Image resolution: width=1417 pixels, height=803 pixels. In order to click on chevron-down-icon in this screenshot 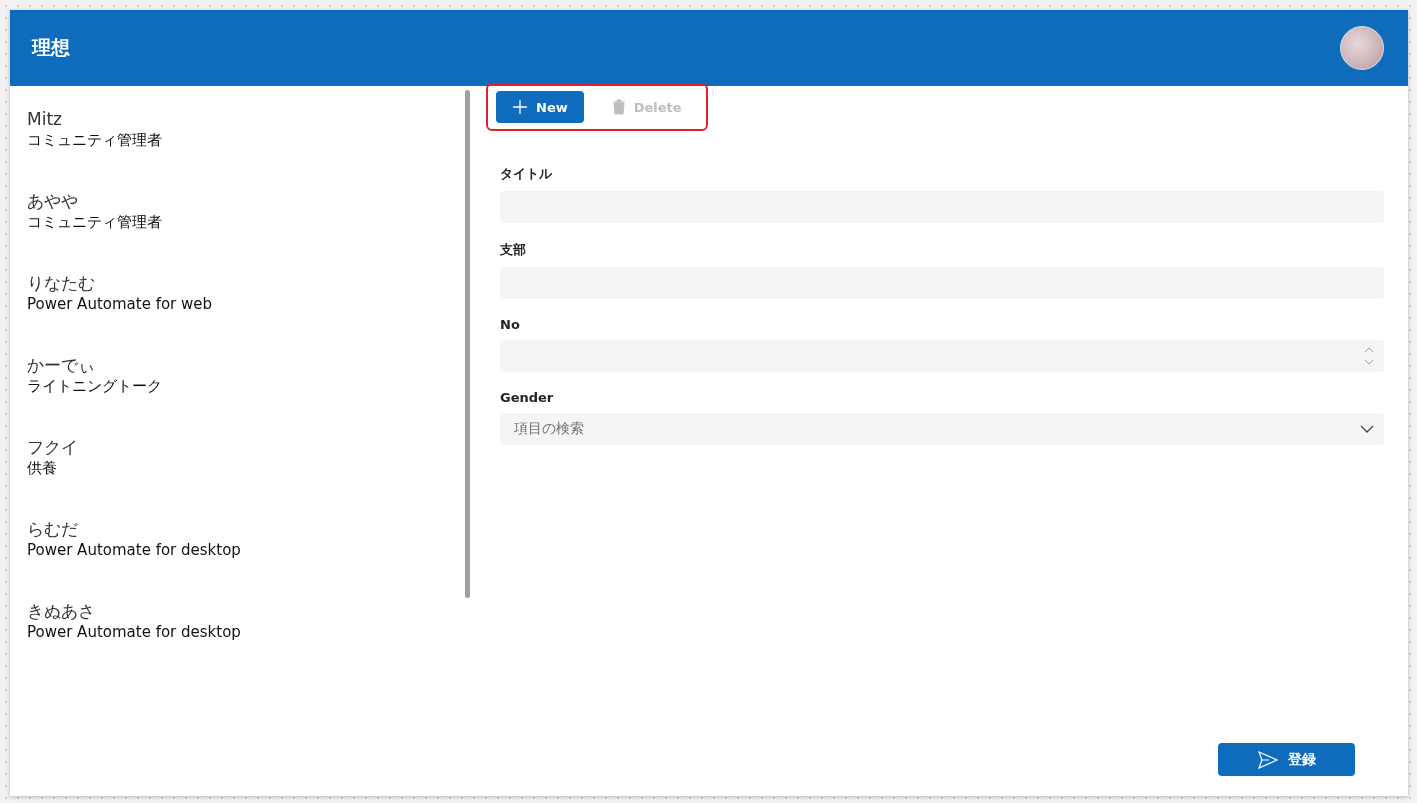, I will do `click(1367, 429)`.